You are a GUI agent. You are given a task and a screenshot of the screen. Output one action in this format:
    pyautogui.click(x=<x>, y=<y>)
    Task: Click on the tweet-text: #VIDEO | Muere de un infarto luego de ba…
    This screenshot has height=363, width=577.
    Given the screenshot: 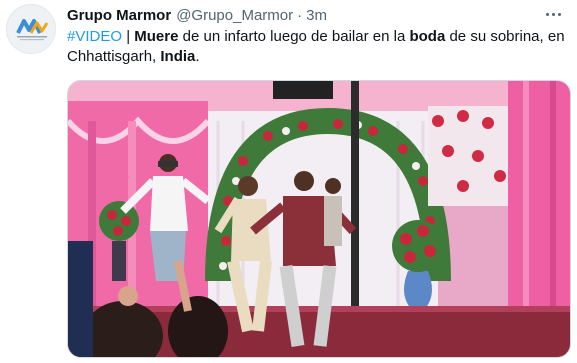 What is the action you would take?
    pyautogui.click(x=317, y=47)
    